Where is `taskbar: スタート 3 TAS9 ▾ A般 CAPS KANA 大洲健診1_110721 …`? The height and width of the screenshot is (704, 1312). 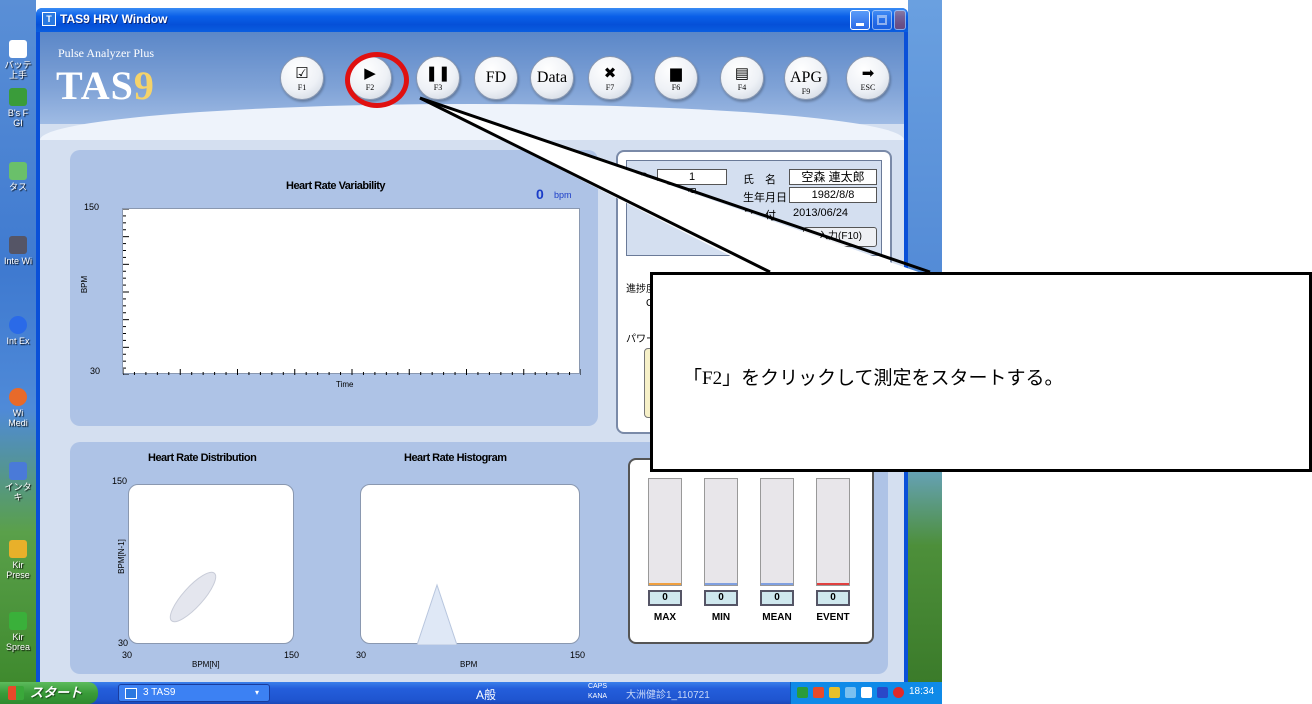
taskbar: スタート 3 TAS9 ▾ A般 CAPS KANA 大洲健診1_110721 … is located at coordinates (471, 693).